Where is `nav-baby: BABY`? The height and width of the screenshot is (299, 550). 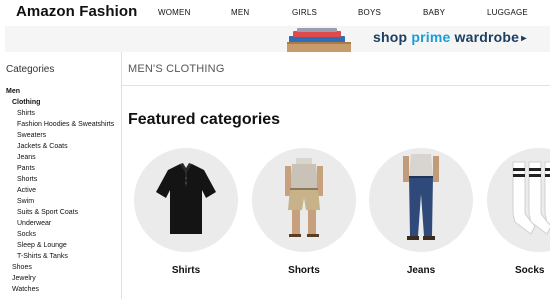 nav-baby: BABY is located at coordinates (434, 12).